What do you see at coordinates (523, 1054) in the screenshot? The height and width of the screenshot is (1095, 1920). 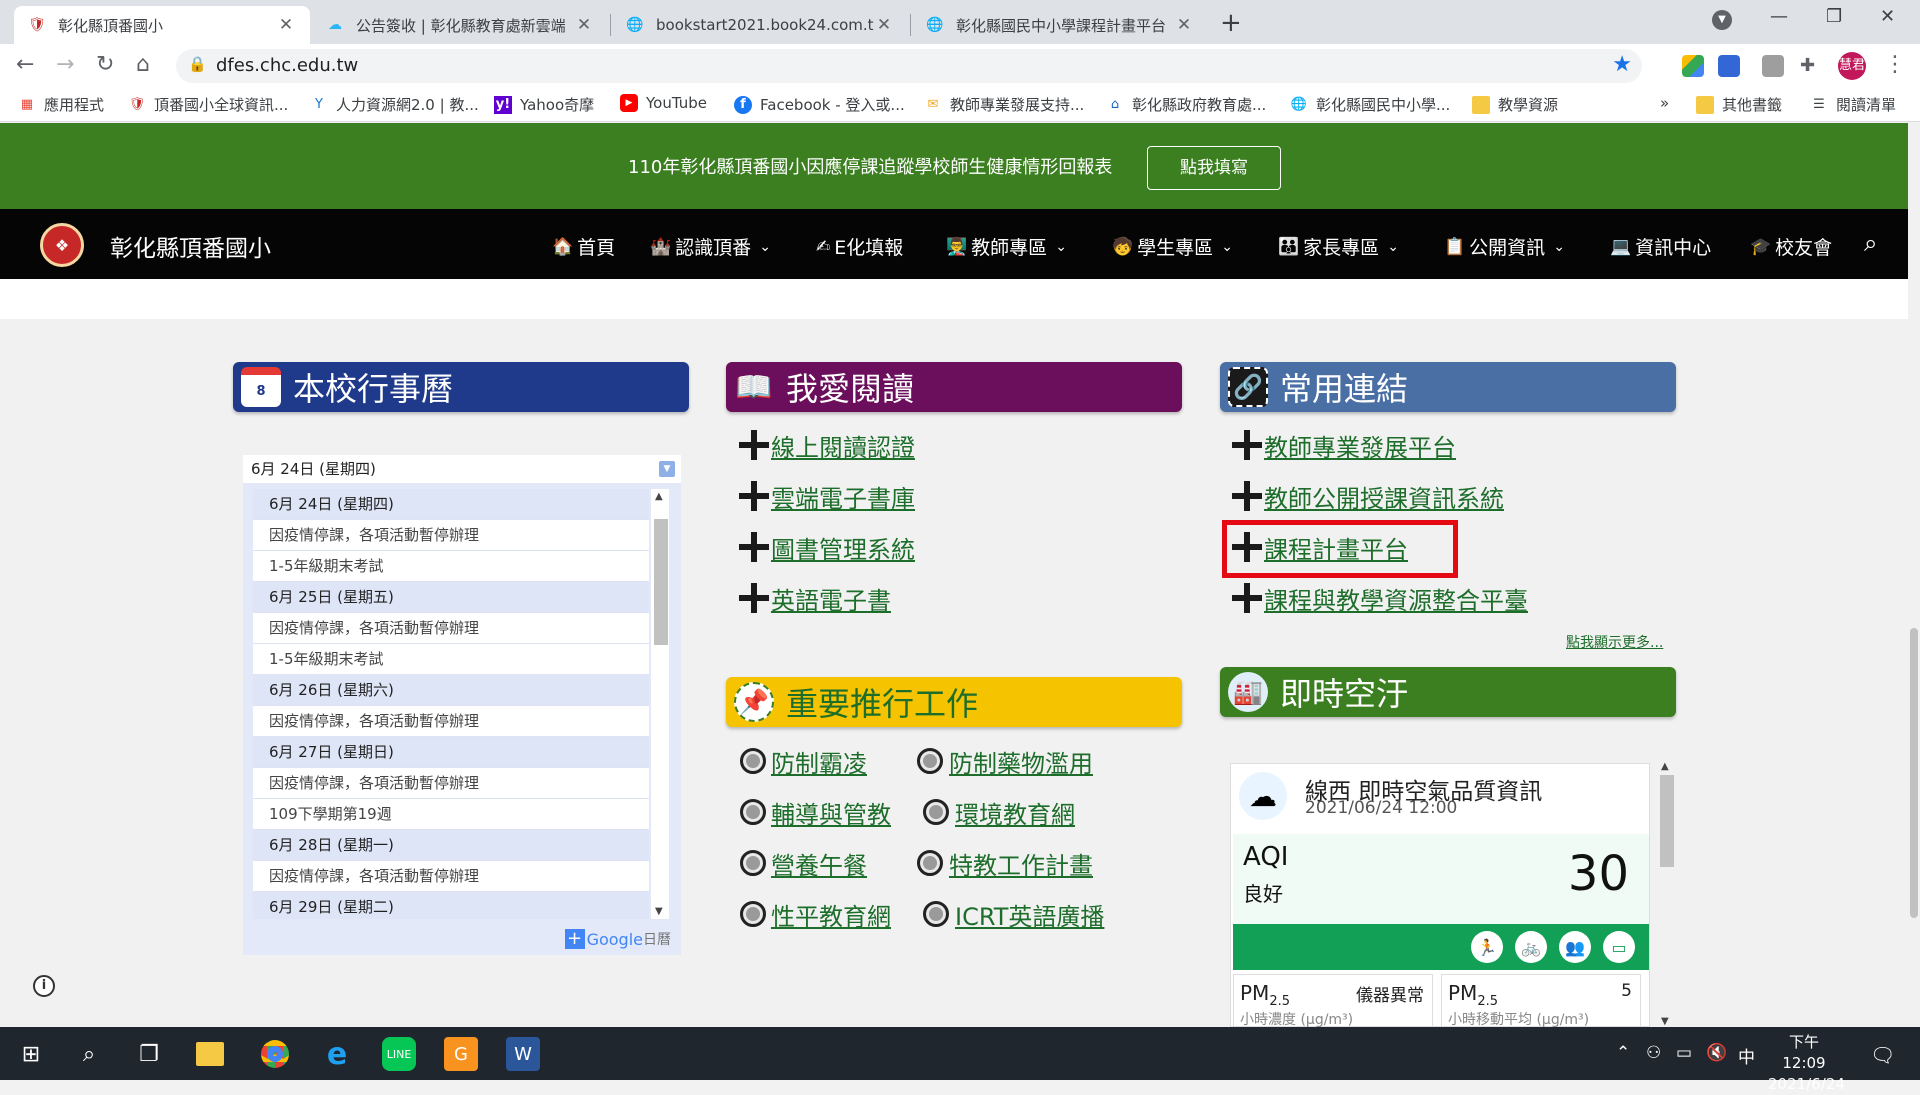 I see `word-icon: W` at bounding box center [523, 1054].